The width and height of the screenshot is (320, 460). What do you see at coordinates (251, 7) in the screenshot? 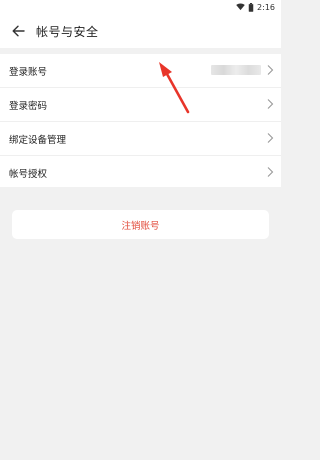
I see `battery-icon` at bounding box center [251, 7].